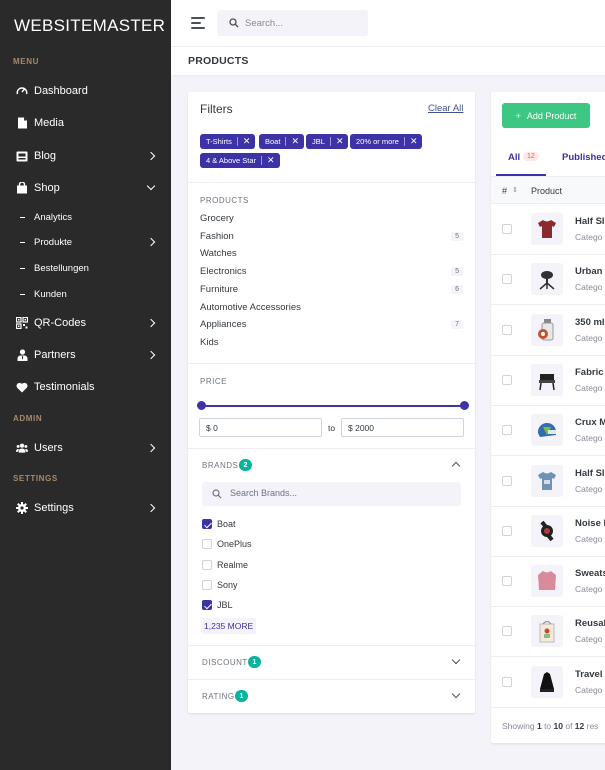  Describe the element at coordinates (281, 141) in the screenshot. I see `filter-chip: Boat ✕` at that location.